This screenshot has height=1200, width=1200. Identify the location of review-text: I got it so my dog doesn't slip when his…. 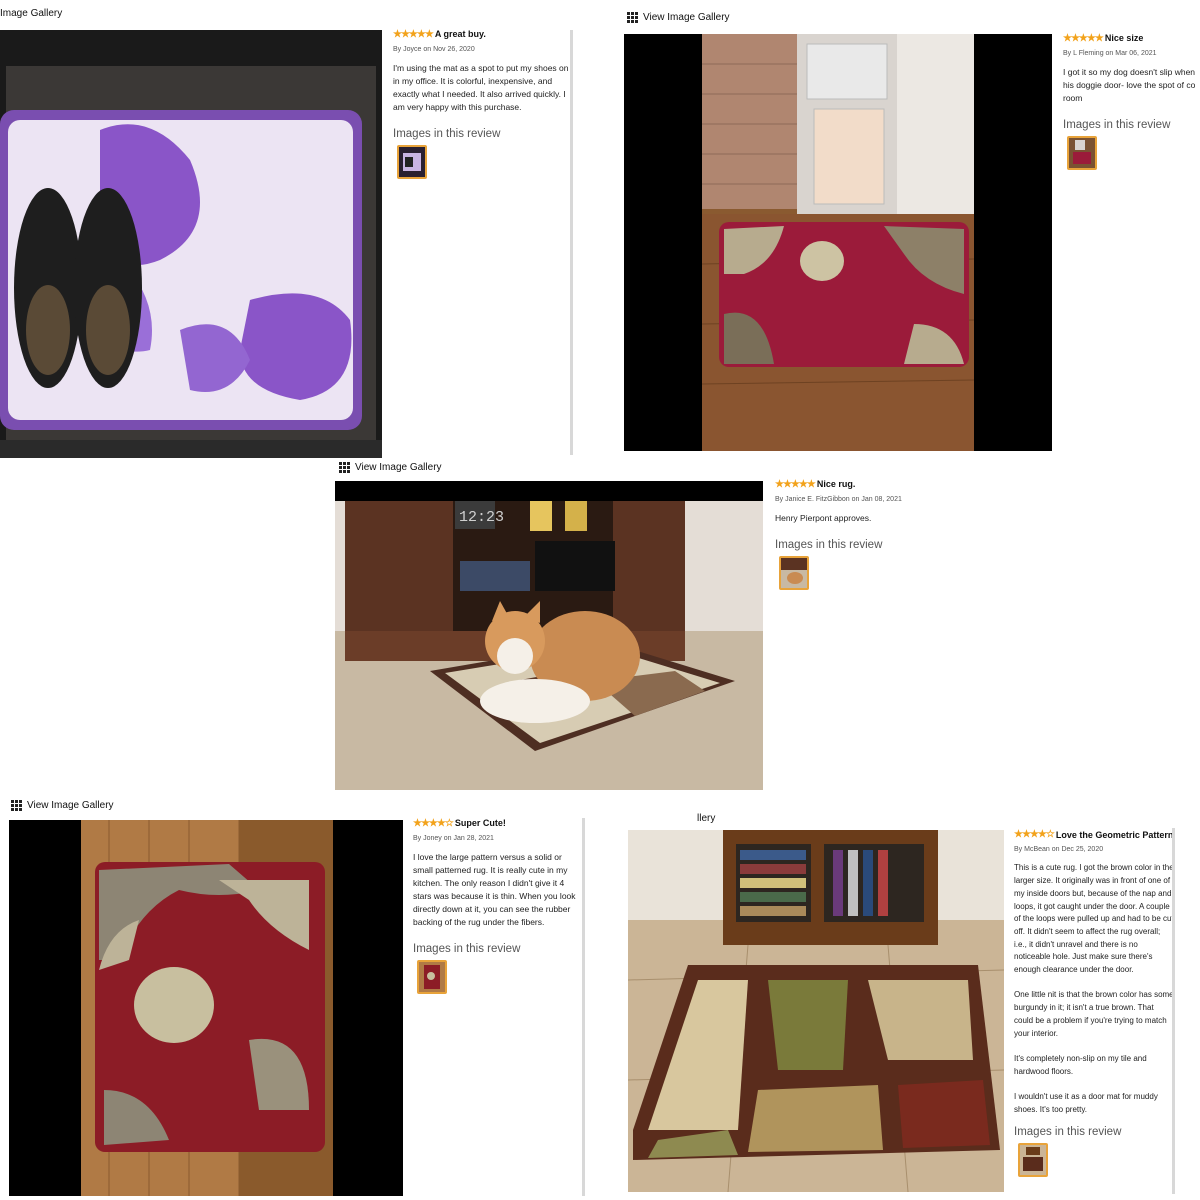
(1129, 85).